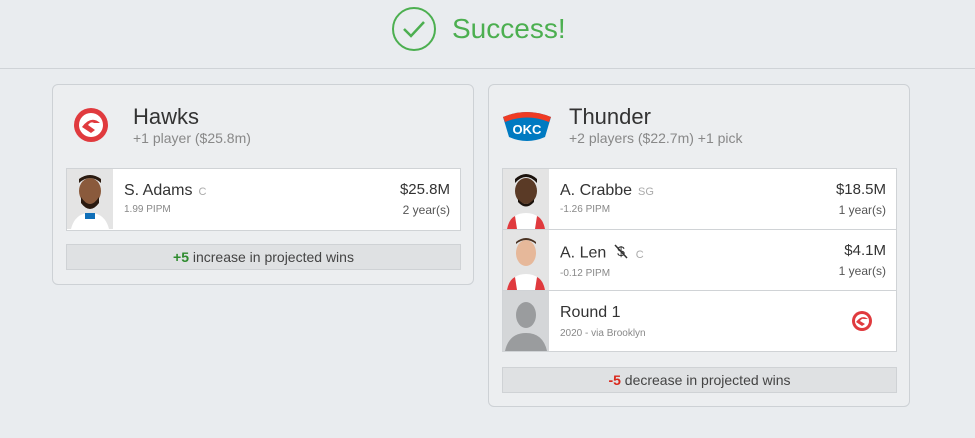 Image resolution: width=975 pixels, height=438 pixels. I want to click on player-salary: $4.1M, so click(865, 250).